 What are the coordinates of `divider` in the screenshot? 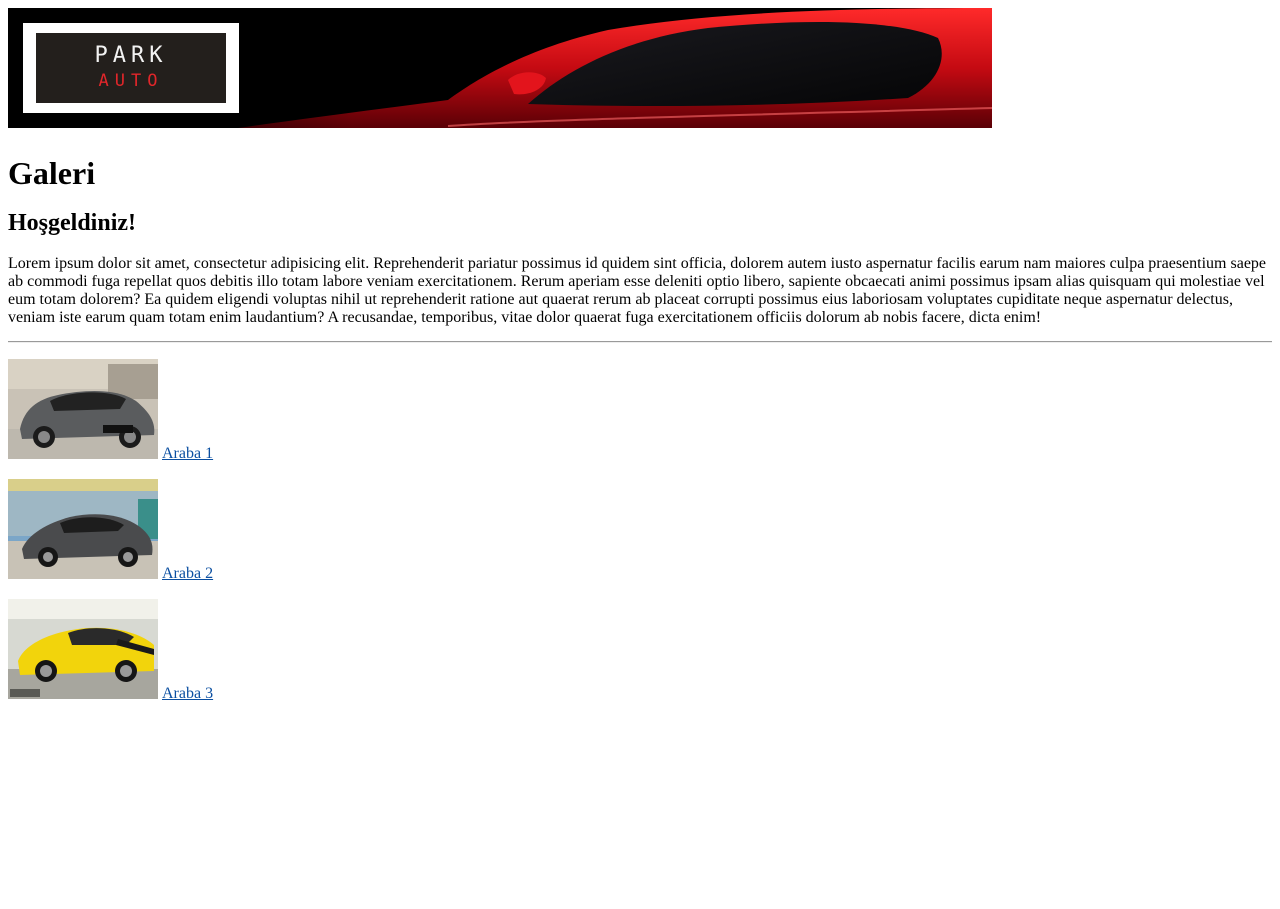 It's located at (640, 342).